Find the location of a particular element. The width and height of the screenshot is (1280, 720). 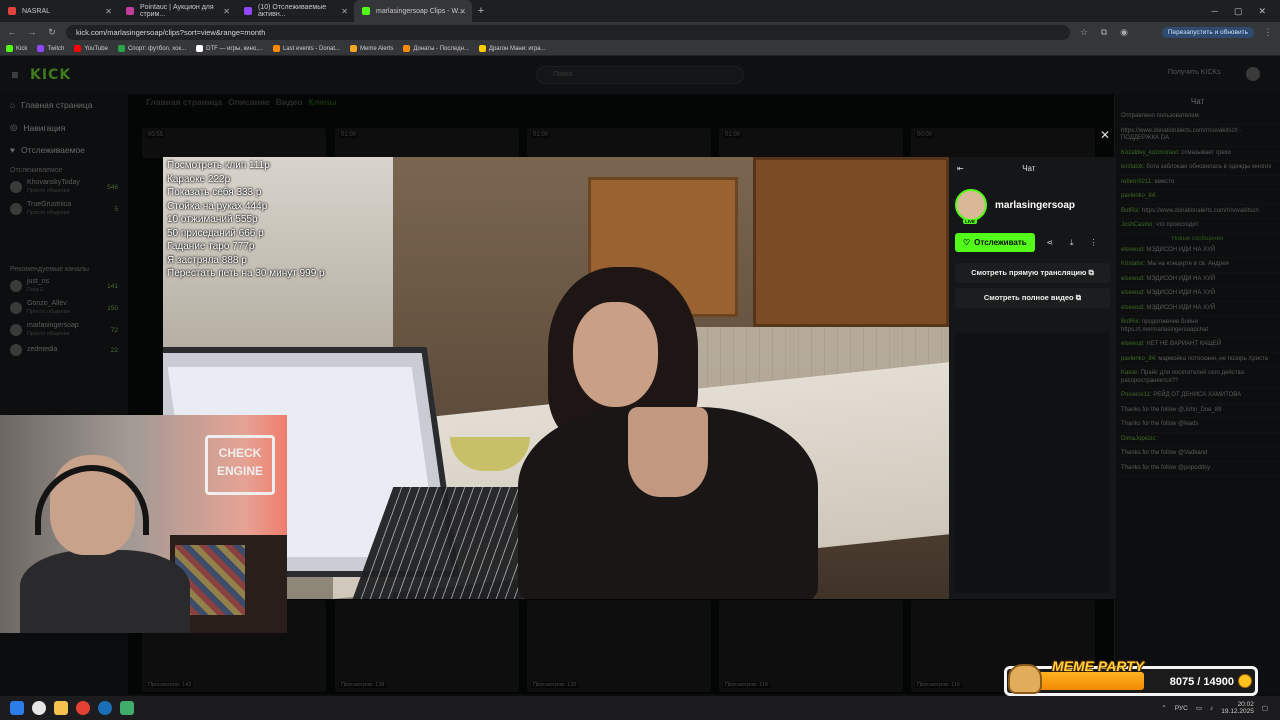

browser-tab: NASRAL ✕ is located at coordinates (59, 11).